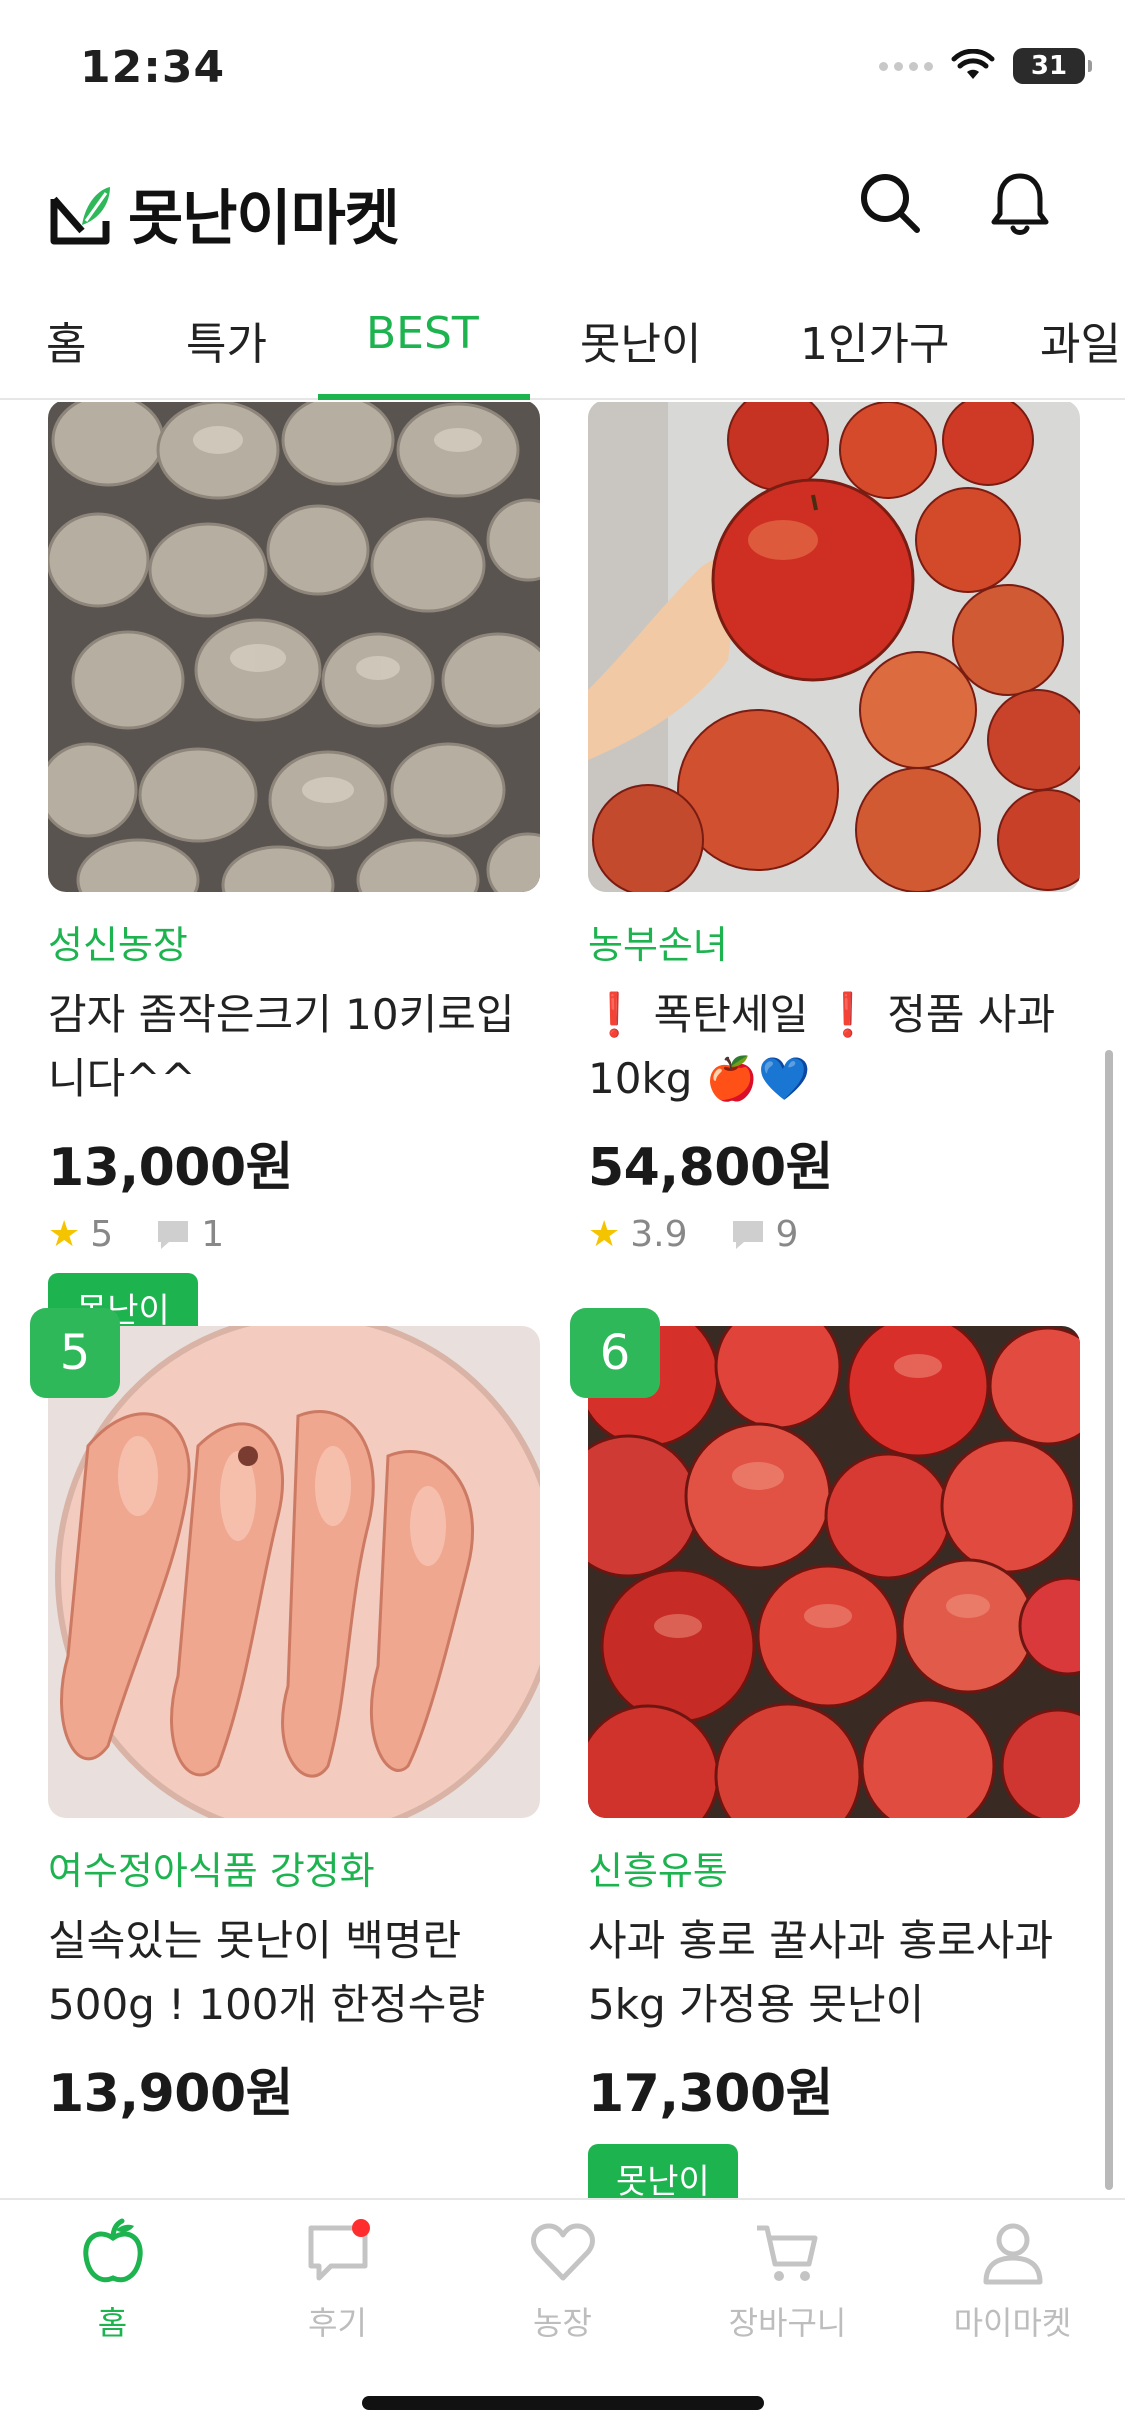  Describe the element at coordinates (153, 67) in the screenshot. I see `status-time: 12:34` at that location.